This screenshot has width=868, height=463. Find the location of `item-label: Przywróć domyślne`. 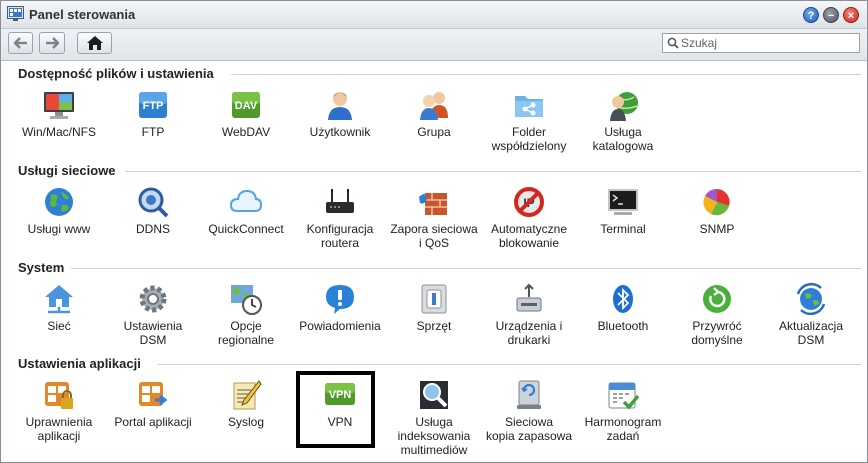

item-label: Przywróć domyślne is located at coordinates (717, 333).